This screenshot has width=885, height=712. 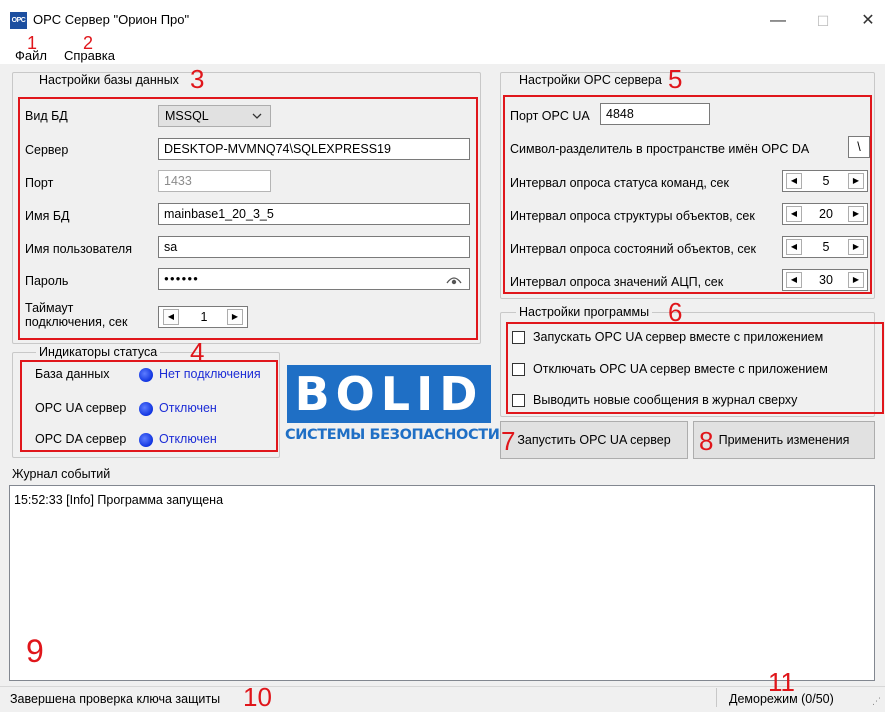 What do you see at coordinates (88, 43) in the screenshot?
I see `annotation-2: 2` at bounding box center [88, 43].